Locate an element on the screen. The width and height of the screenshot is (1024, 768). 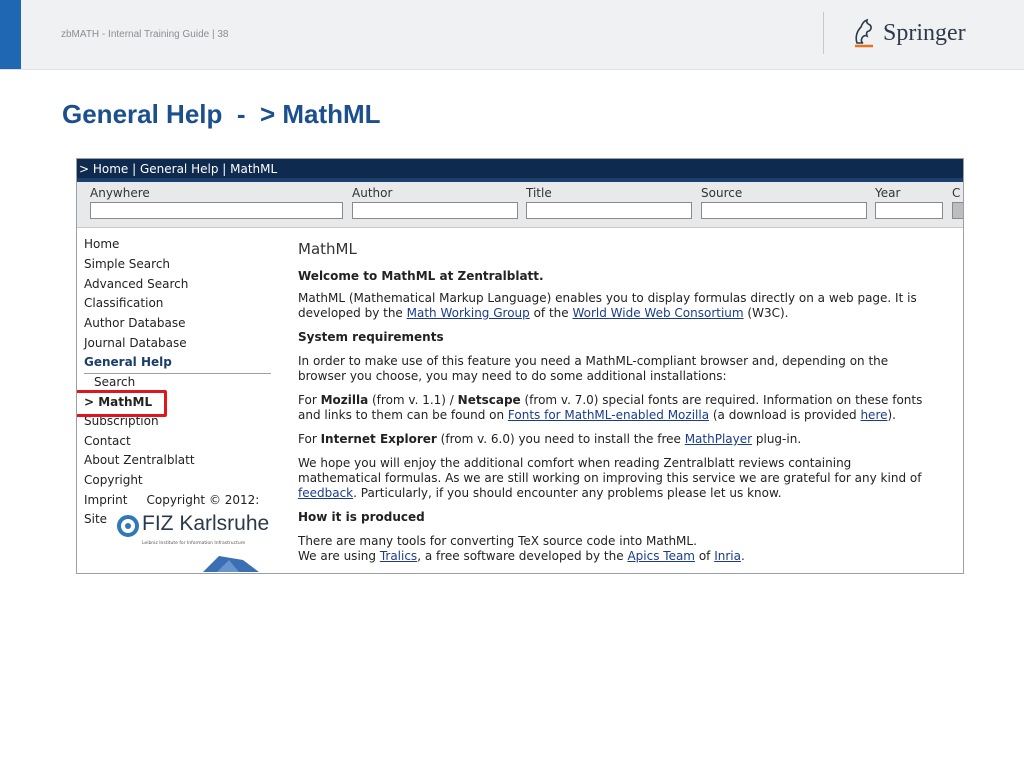
author-input is located at coordinates (435, 210).